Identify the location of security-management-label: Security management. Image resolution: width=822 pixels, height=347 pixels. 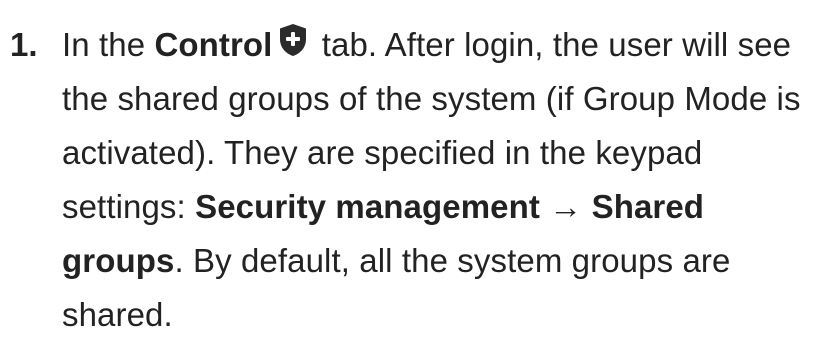
(367, 206).